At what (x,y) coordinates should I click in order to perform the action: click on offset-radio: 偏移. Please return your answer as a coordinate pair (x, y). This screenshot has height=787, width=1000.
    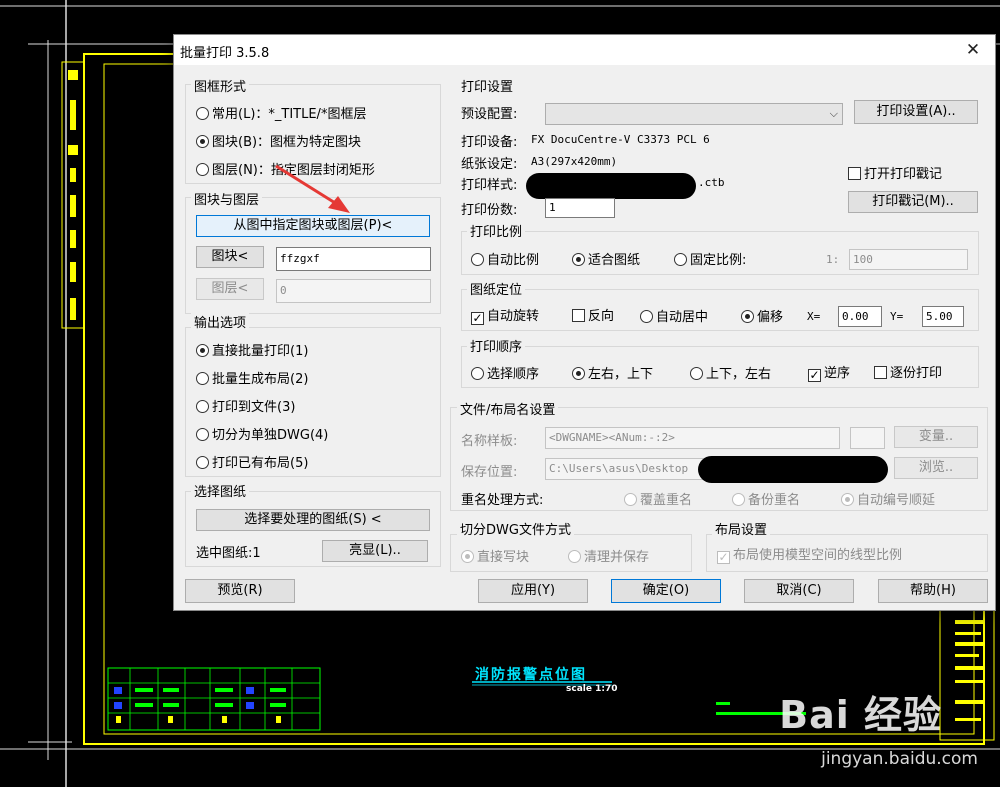
    Looking at the image, I should click on (762, 315).